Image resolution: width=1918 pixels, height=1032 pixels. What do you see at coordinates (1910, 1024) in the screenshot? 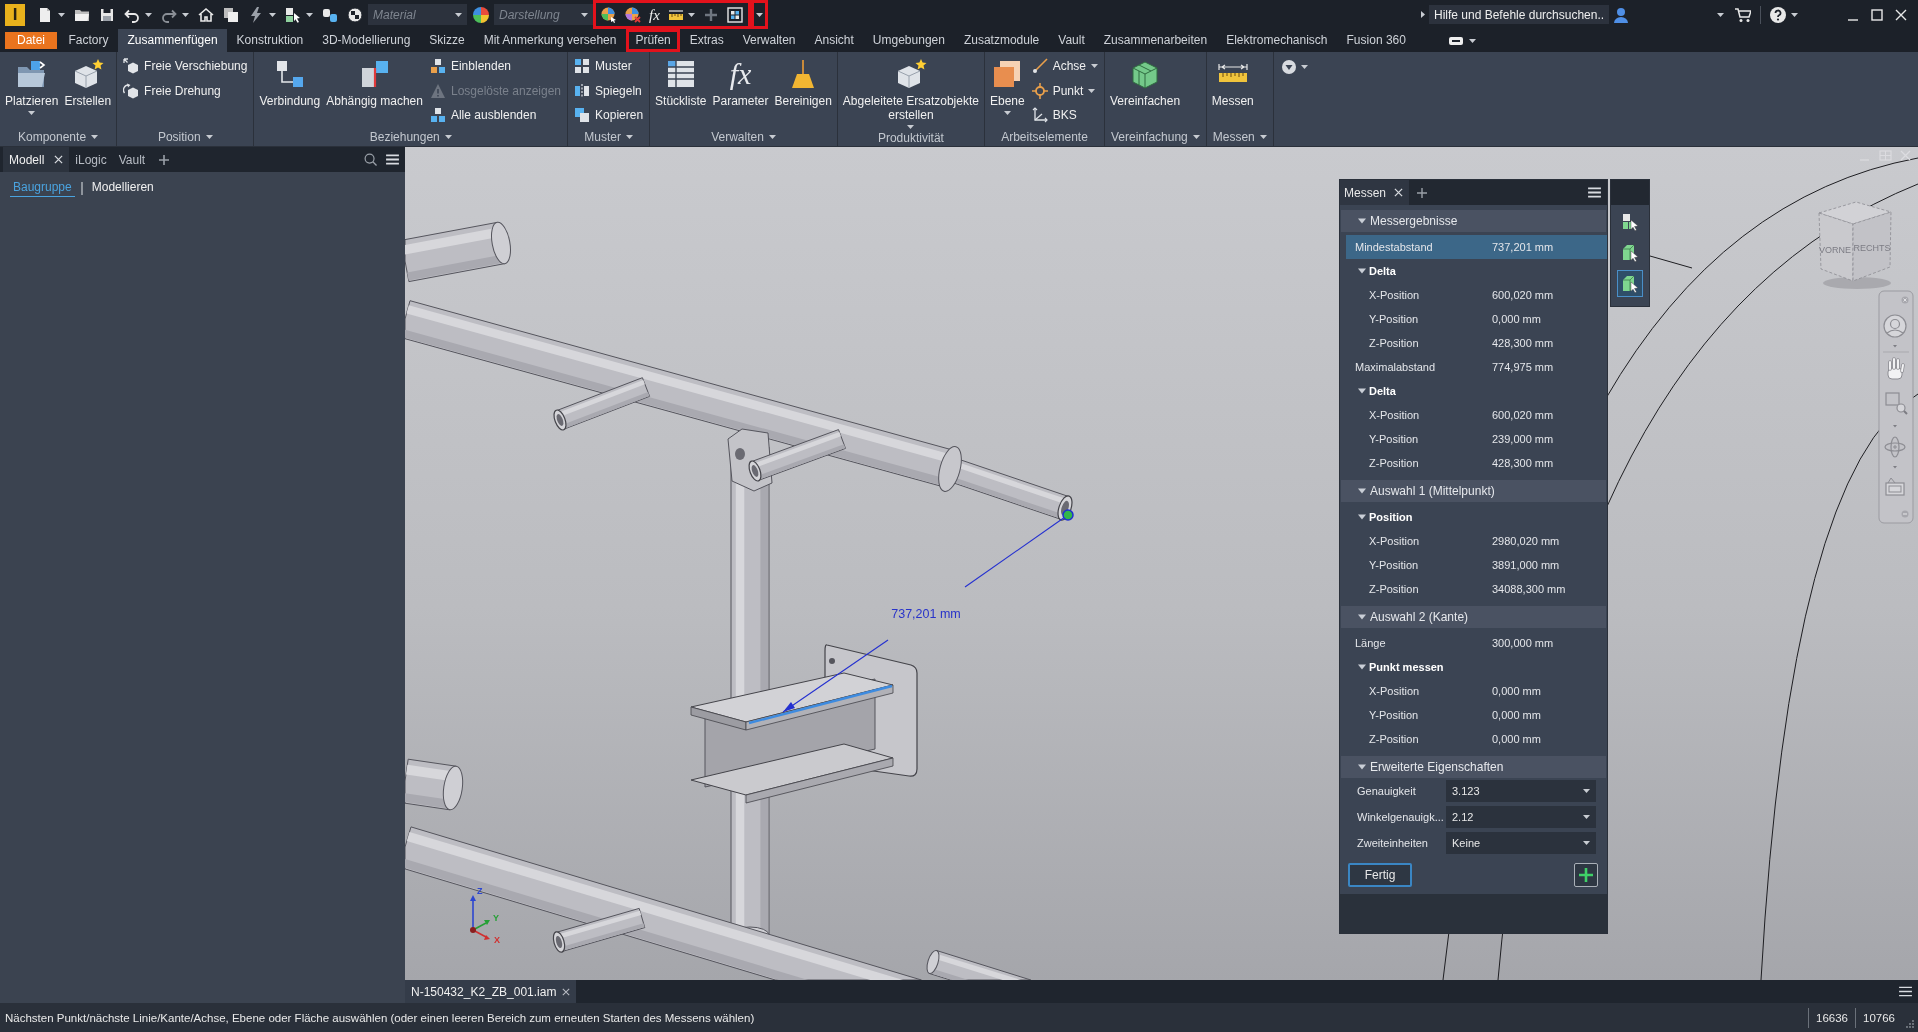
I see `resize-grip-icon` at bounding box center [1910, 1024].